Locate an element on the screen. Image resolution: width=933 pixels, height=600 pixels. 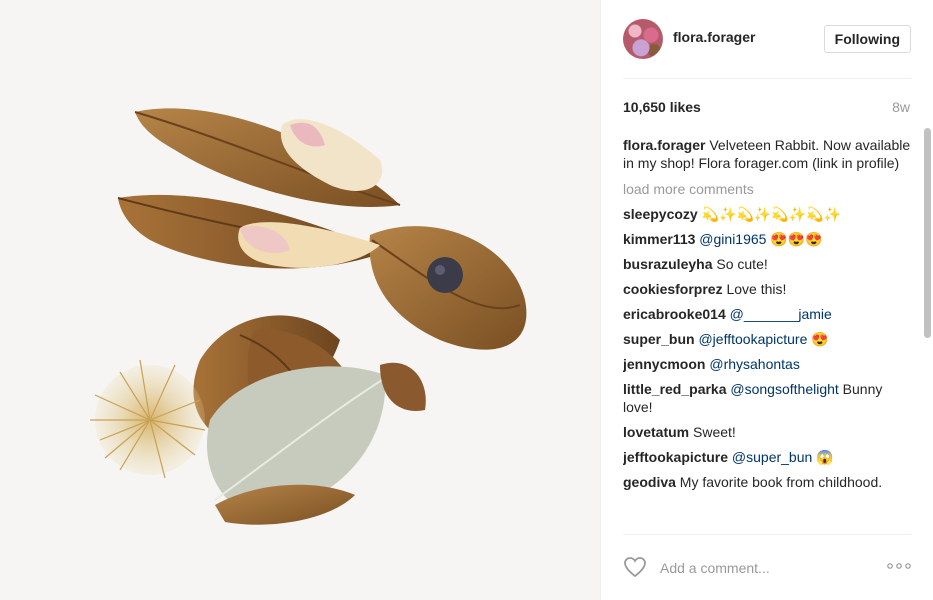
heart-icon is located at coordinates (635, 567).